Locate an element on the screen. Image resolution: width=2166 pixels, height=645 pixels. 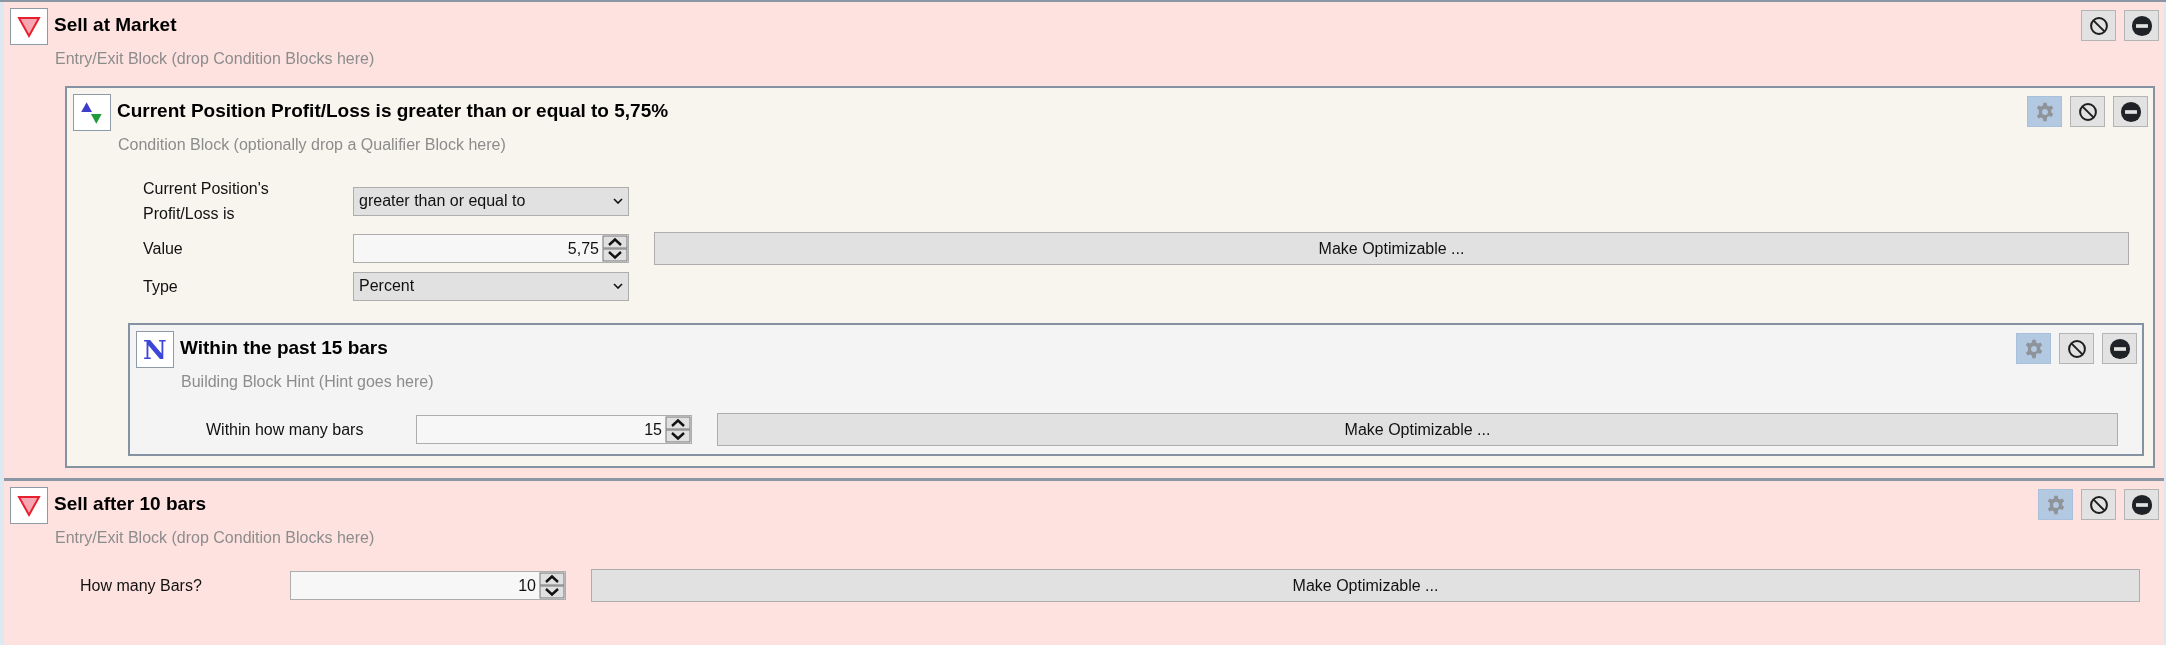
dropdown: Percent is located at coordinates (491, 286).